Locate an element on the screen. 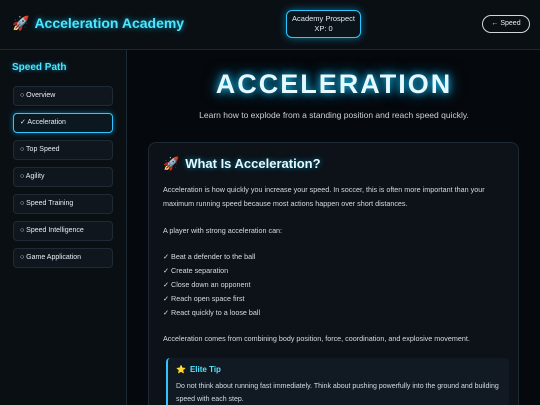 The width and height of the screenshot is (540, 405). list-item: ✓ Create separation is located at coordinates (196, 270).